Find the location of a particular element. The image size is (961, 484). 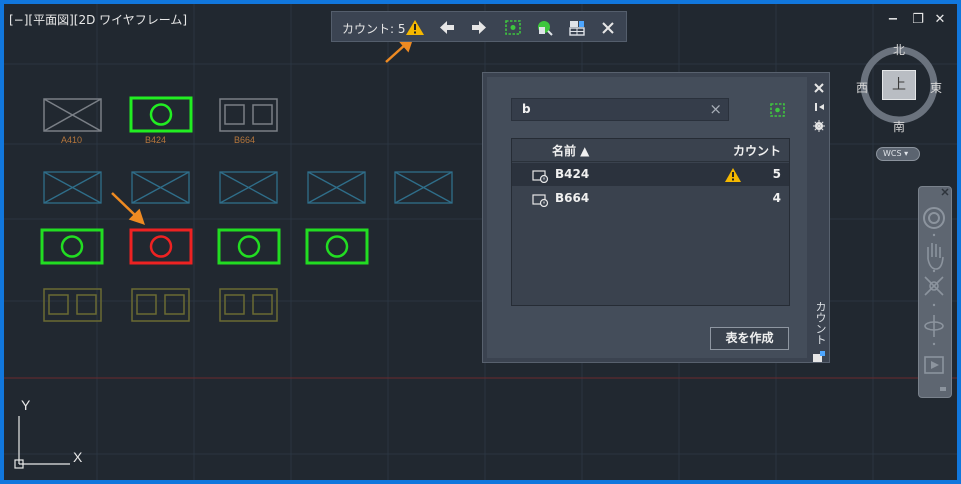

count-palette-icon is located at coordinates (819, 357).